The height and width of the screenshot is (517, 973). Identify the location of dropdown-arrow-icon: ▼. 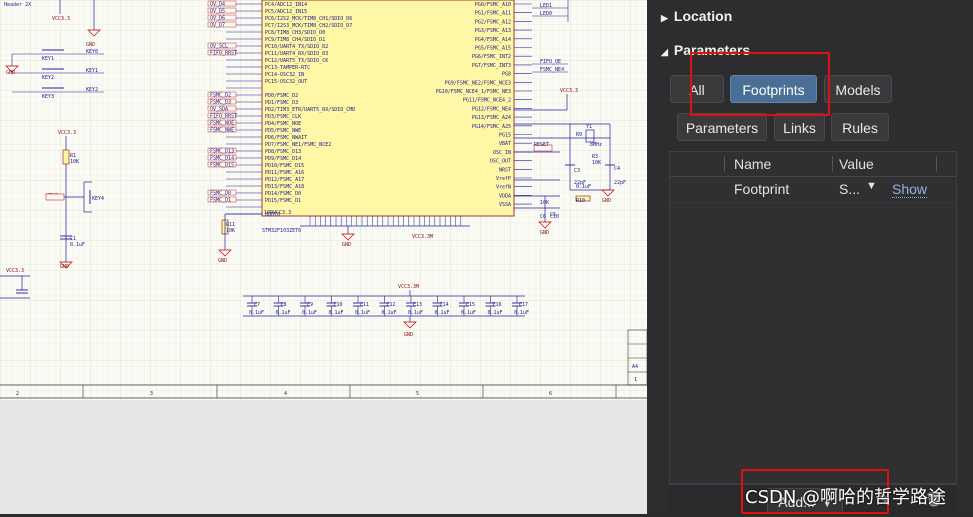
(871, 186).